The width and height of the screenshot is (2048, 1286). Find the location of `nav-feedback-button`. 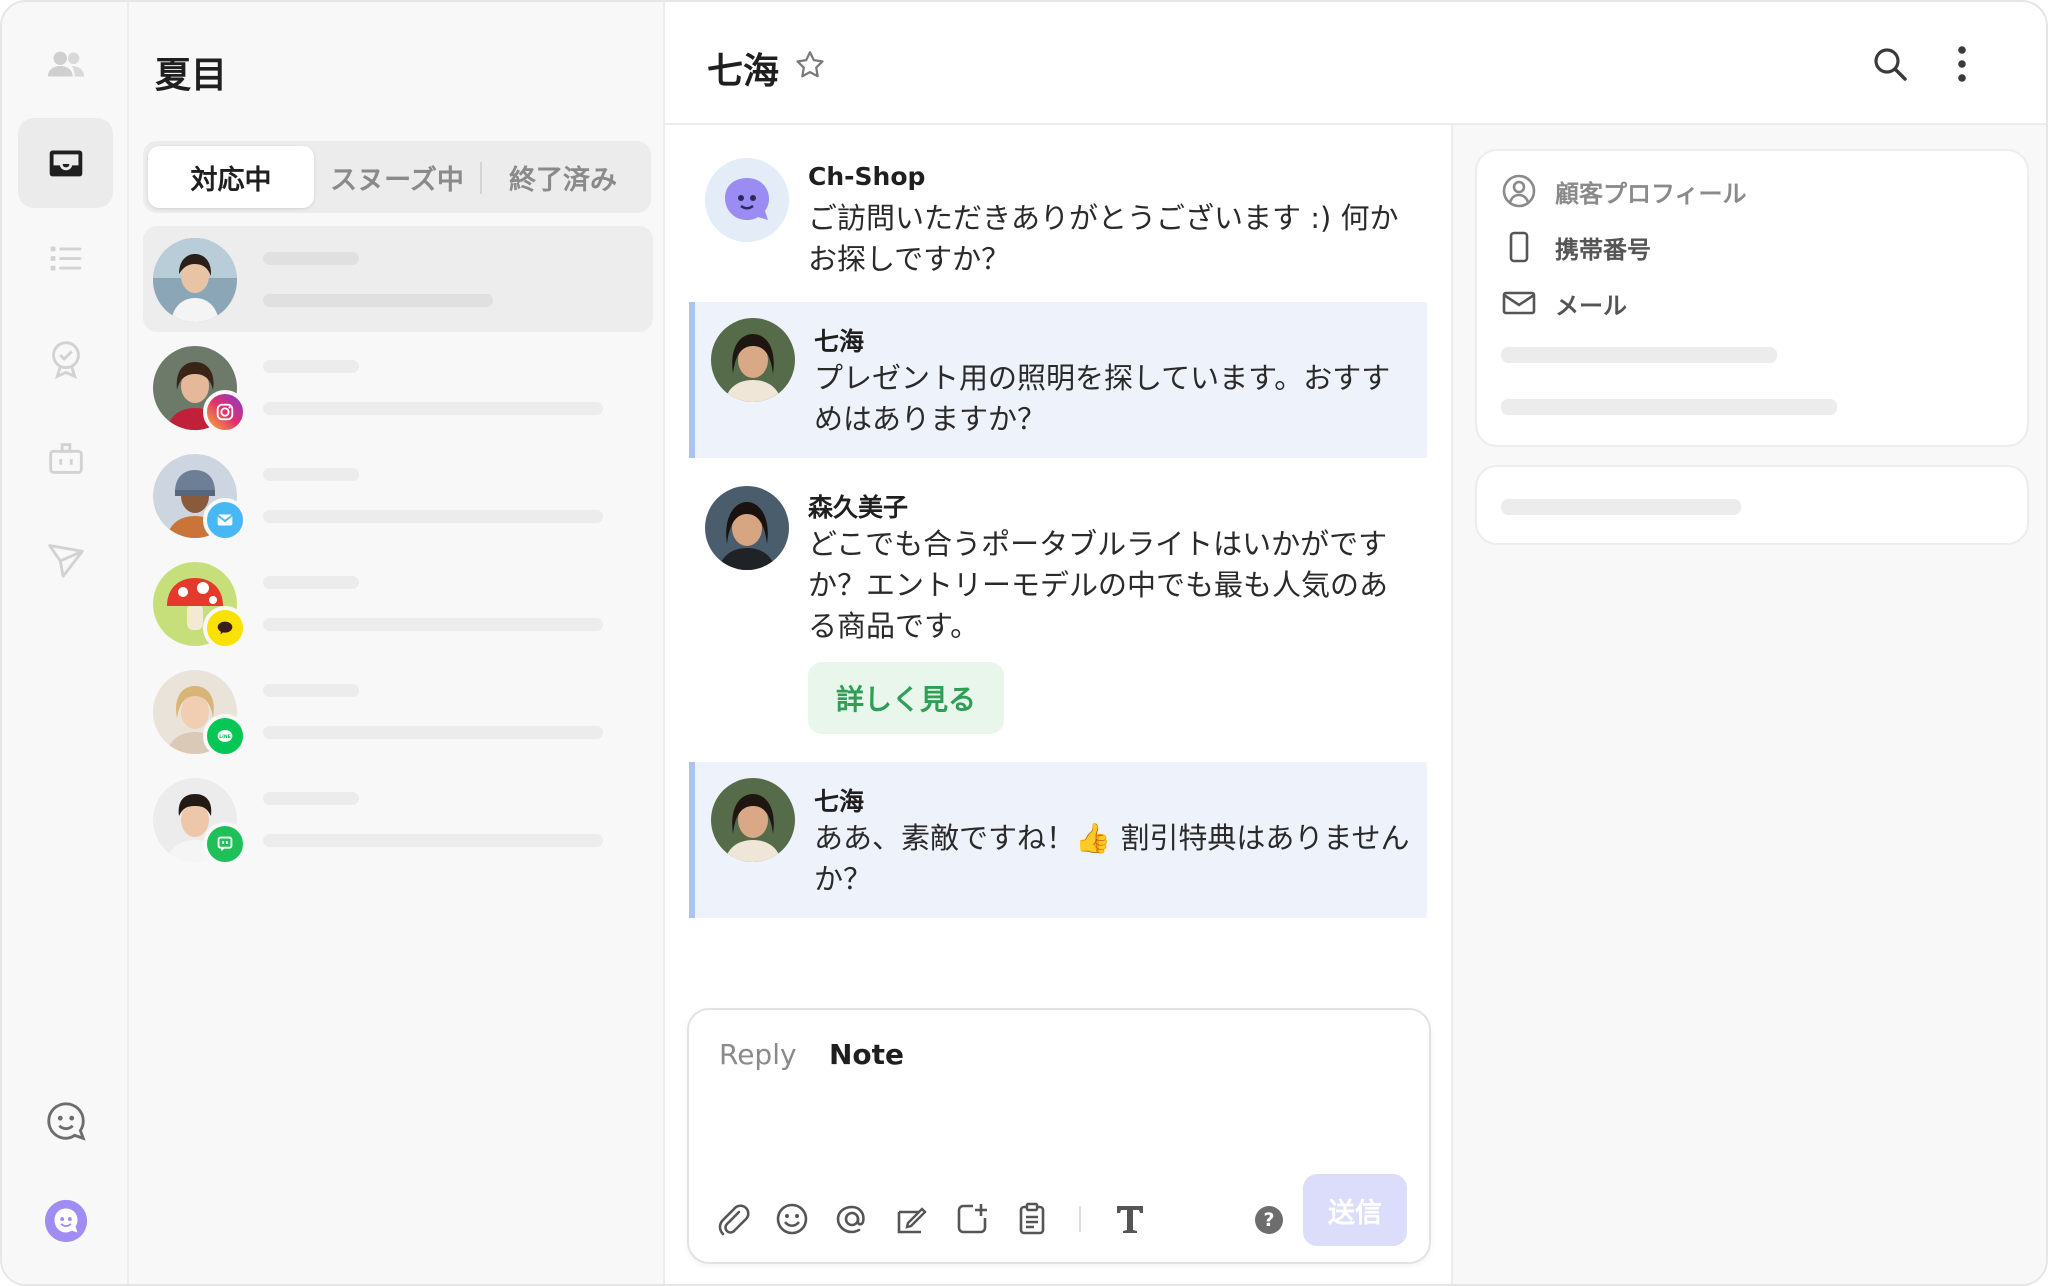

nav-feedback-button is located at coordinates (65, 1121).